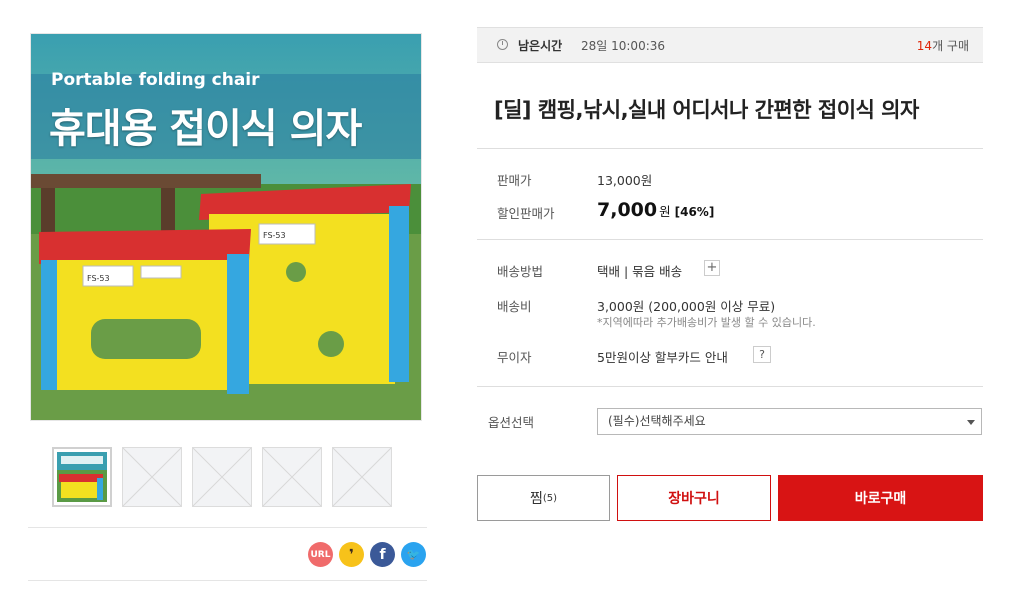  What do you see at coordinates (712, 268) in the screenshot?
I see `shipping-info-plus-button: +` at bounding box center [712, 268].